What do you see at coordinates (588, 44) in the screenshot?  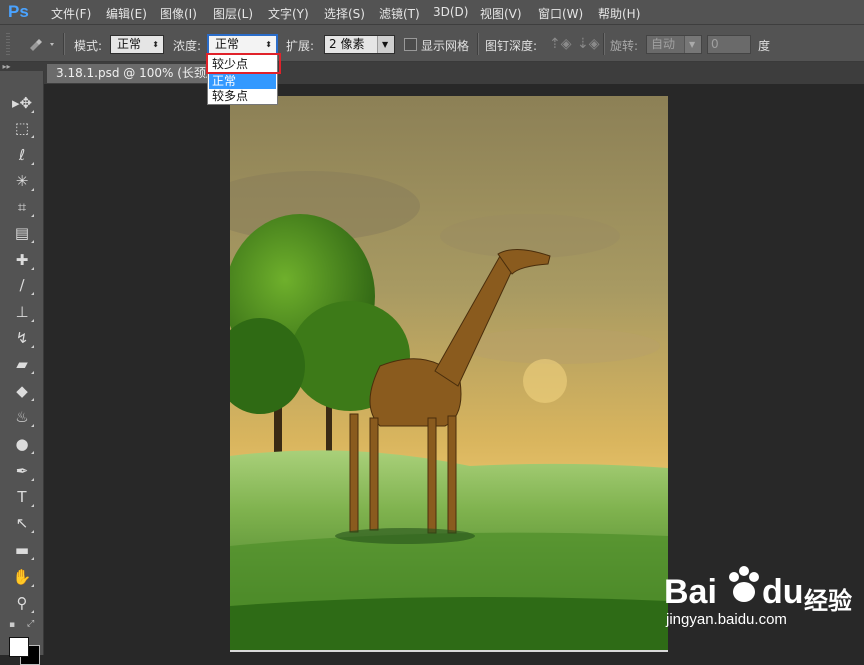 I see `pin-depth-down-icon: ⇣◈` at bounding box center [588, 44].